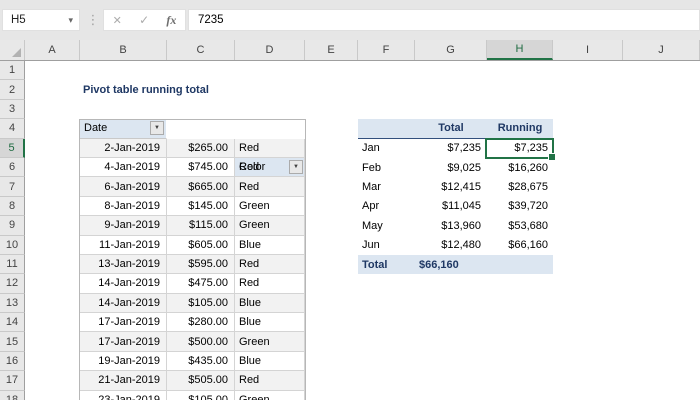  I want to click on pivot-total-value: $13,960, so click(451, 225).